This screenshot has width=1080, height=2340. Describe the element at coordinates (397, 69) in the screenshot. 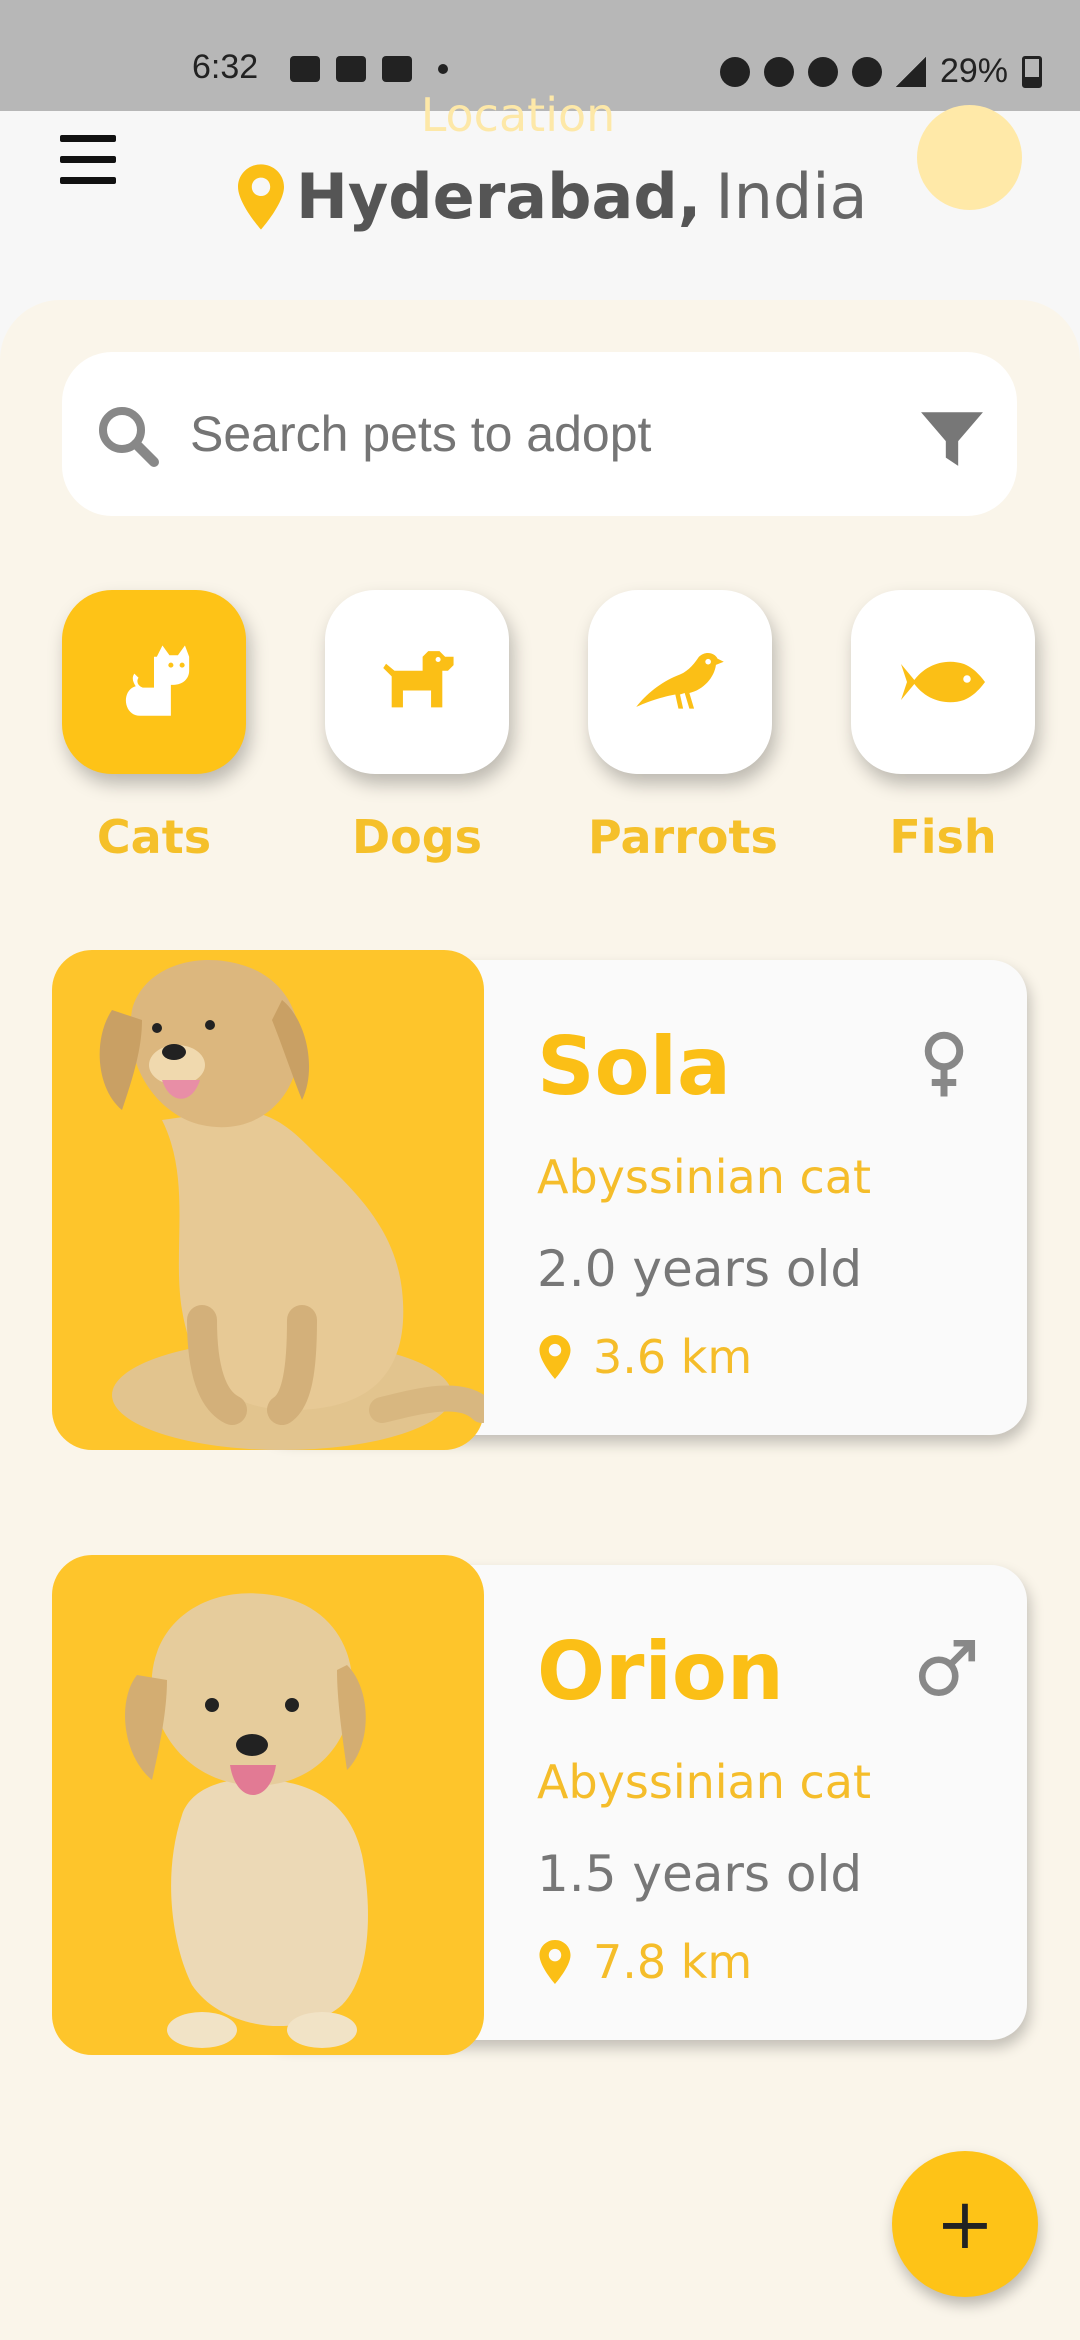

I see `youtube-icon` at that location.